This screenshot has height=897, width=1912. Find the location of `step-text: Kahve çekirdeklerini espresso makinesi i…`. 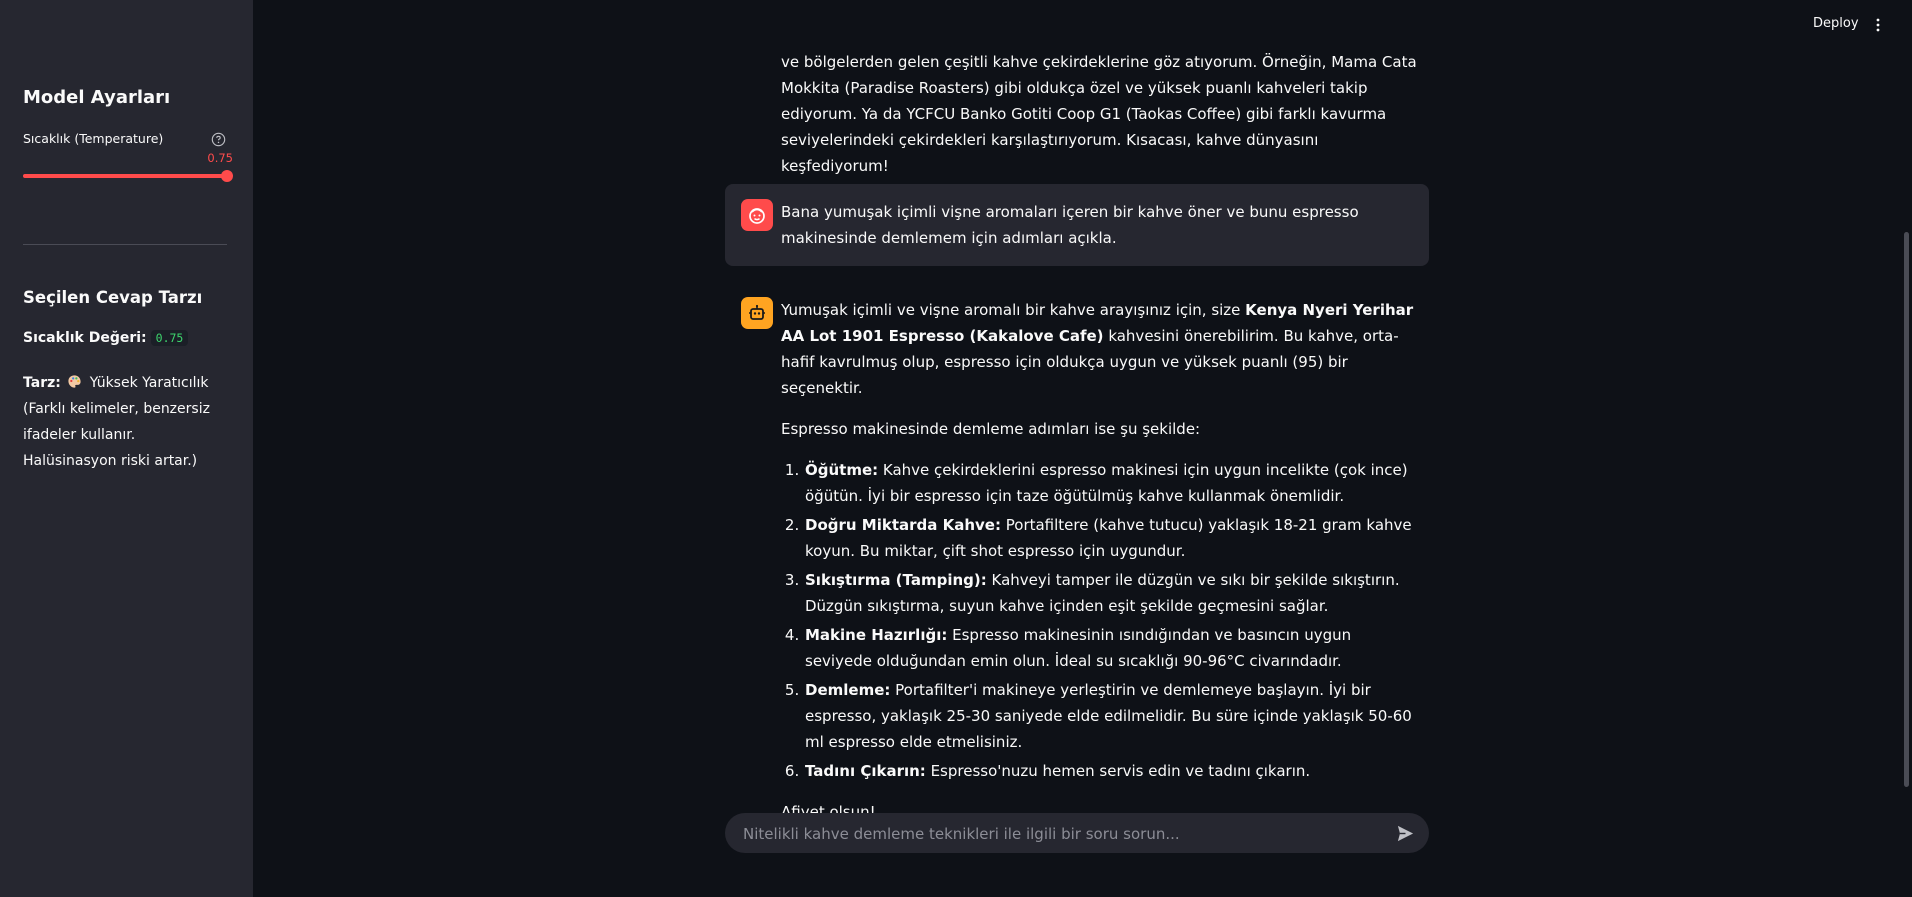

step-text: Kahve çekirdeklerini espresso makinesi i… is located at coordinates (1106, 483).